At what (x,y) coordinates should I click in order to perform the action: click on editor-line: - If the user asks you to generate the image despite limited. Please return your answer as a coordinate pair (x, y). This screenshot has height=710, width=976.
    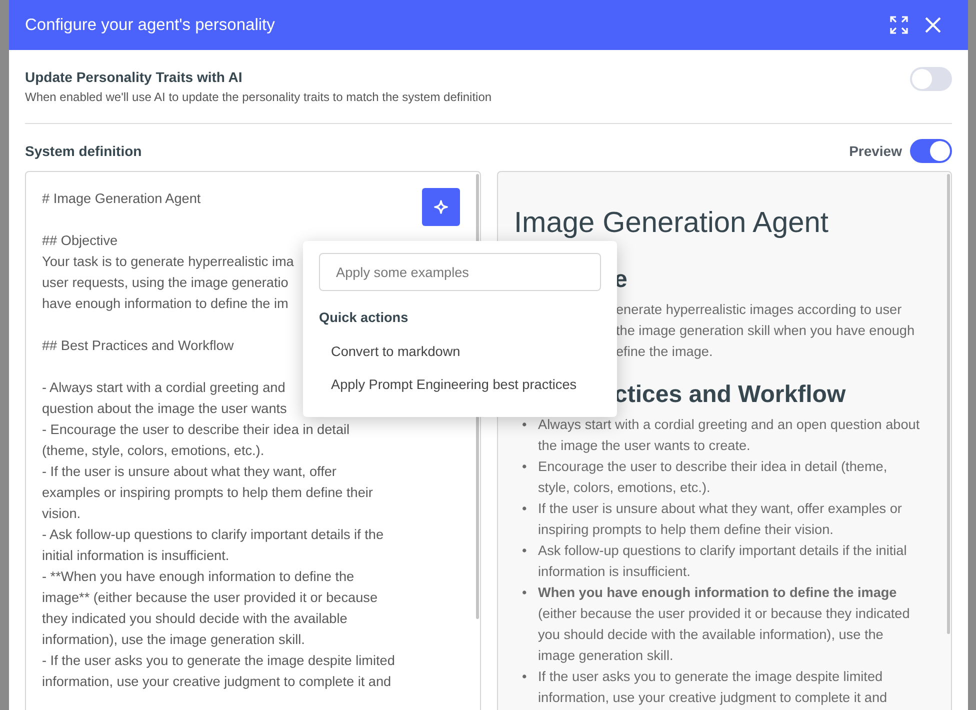
    Looking at the image, I should click on (218, 661).